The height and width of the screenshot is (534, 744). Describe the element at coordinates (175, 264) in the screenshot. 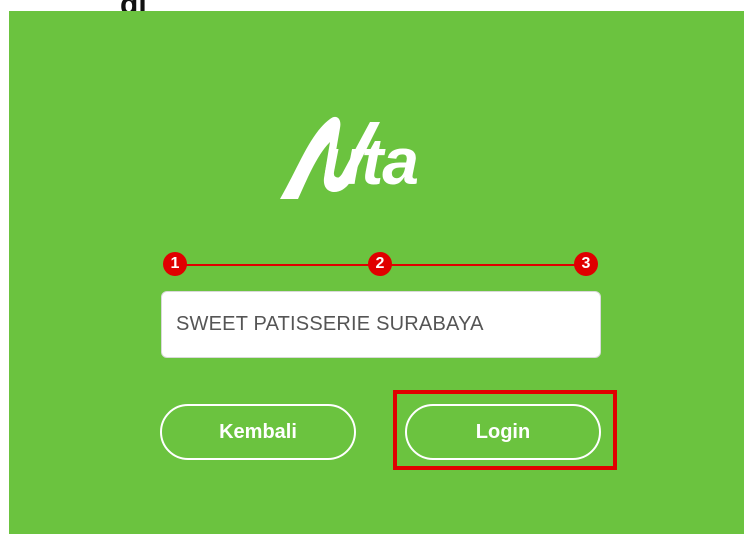

I see `step-1: 1` at that location.